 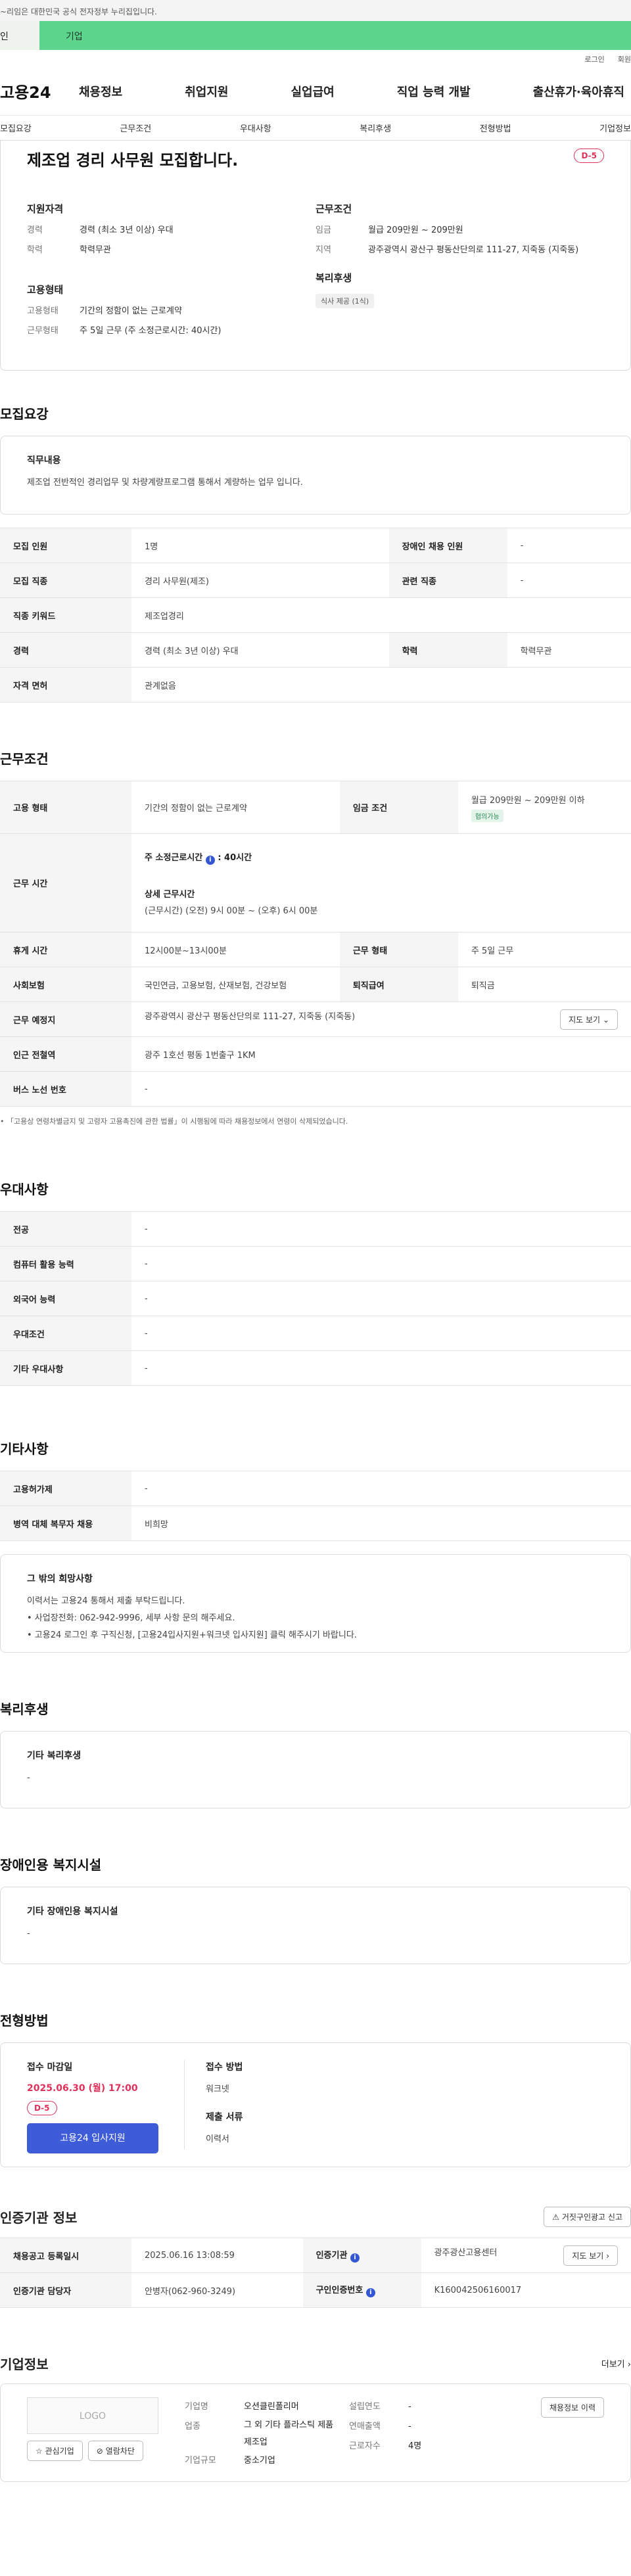 I want to click on table-key: 자격 면허, so click(x=66, y=684).